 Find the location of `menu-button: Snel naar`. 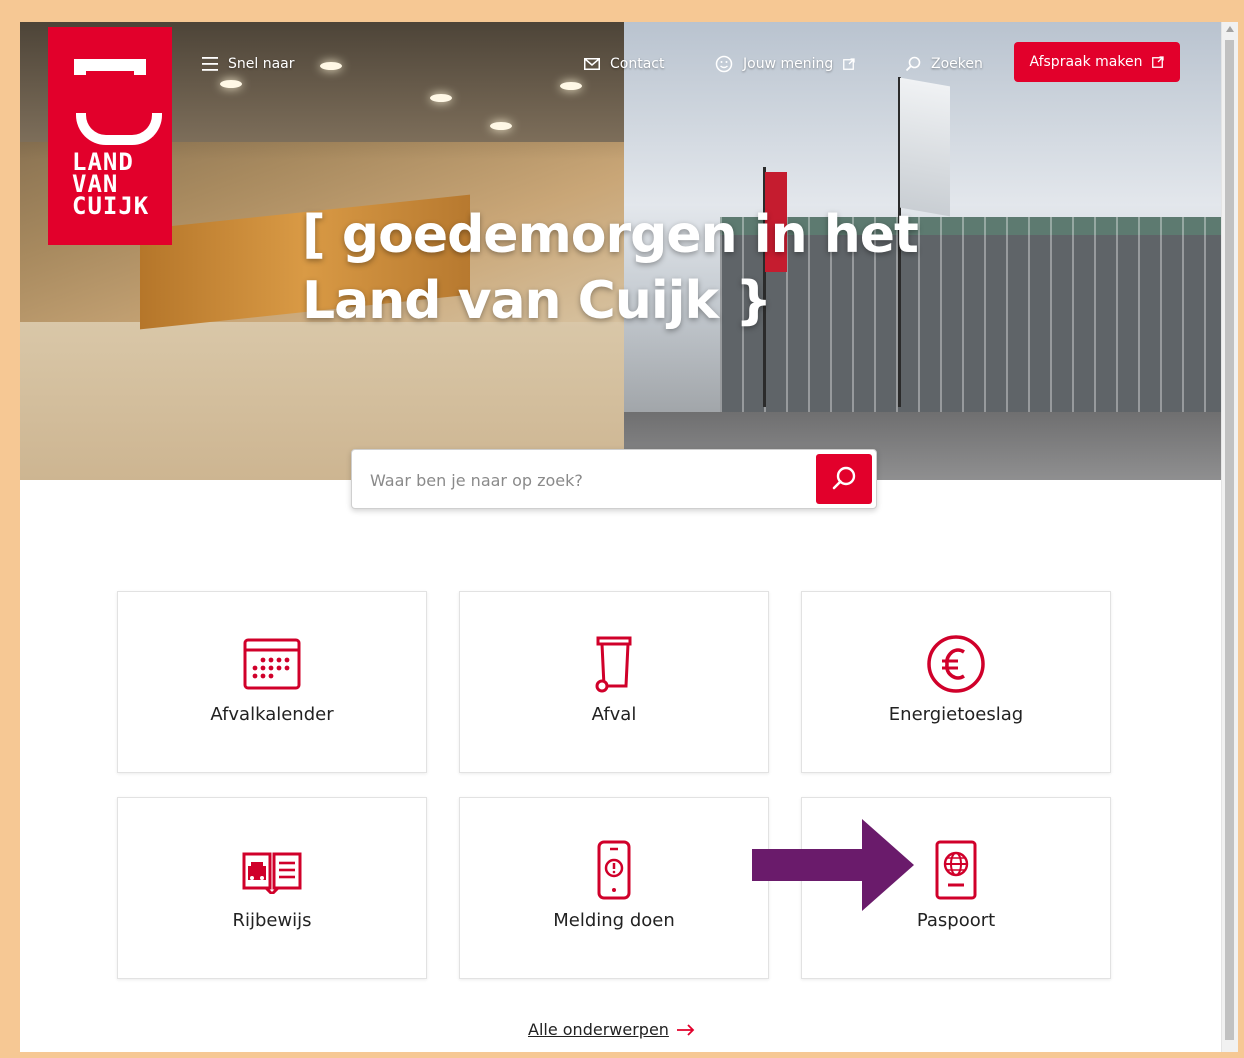

menu-button: Snel naar is located at coordinates (248, 64).